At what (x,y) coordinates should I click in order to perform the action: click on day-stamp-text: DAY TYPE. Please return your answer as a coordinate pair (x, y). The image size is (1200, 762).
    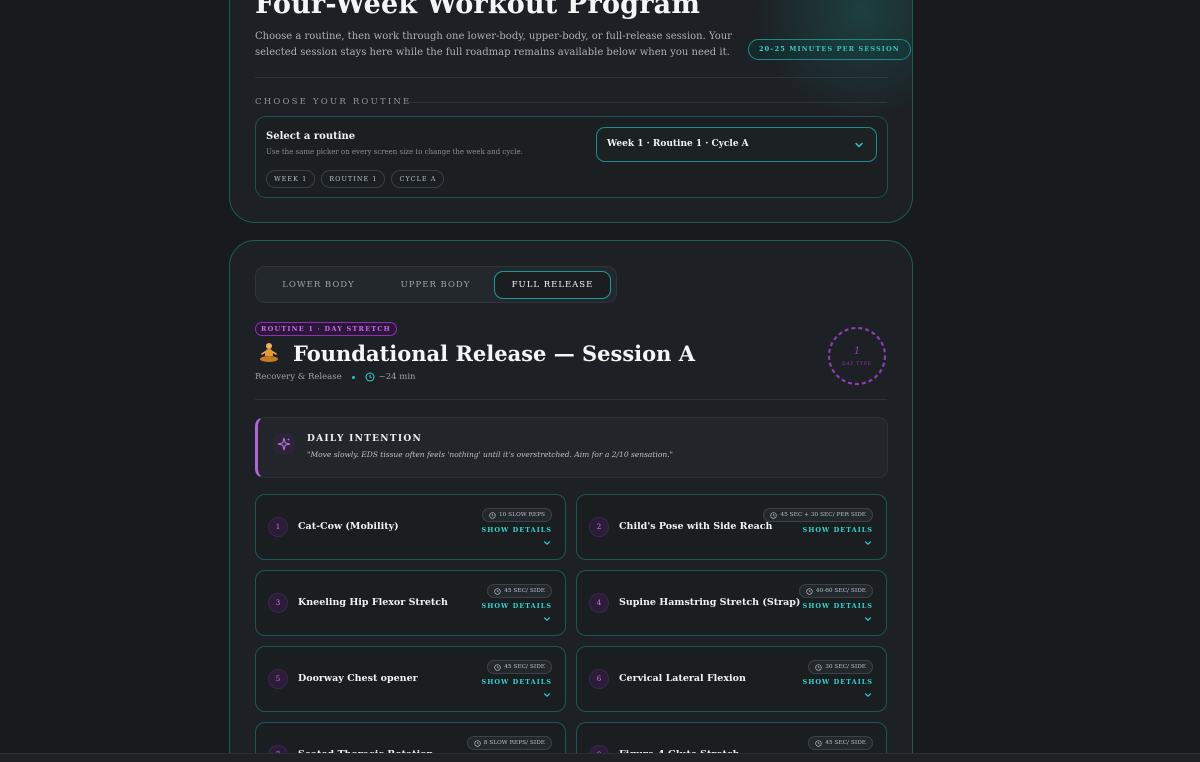
    Looking at the image, I should click on (857, 364).